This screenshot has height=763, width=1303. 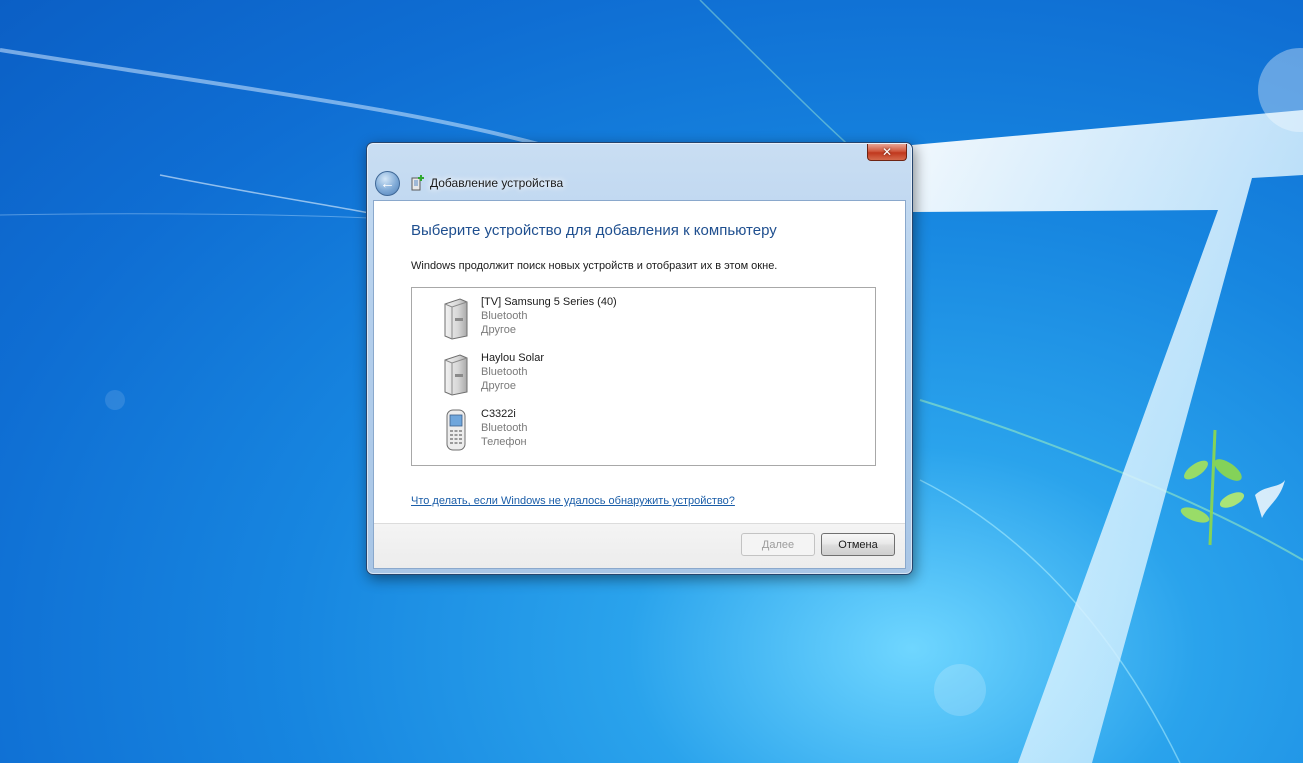 I want to click on button-bar: Далее Отмена, so click(x=639, y=545).